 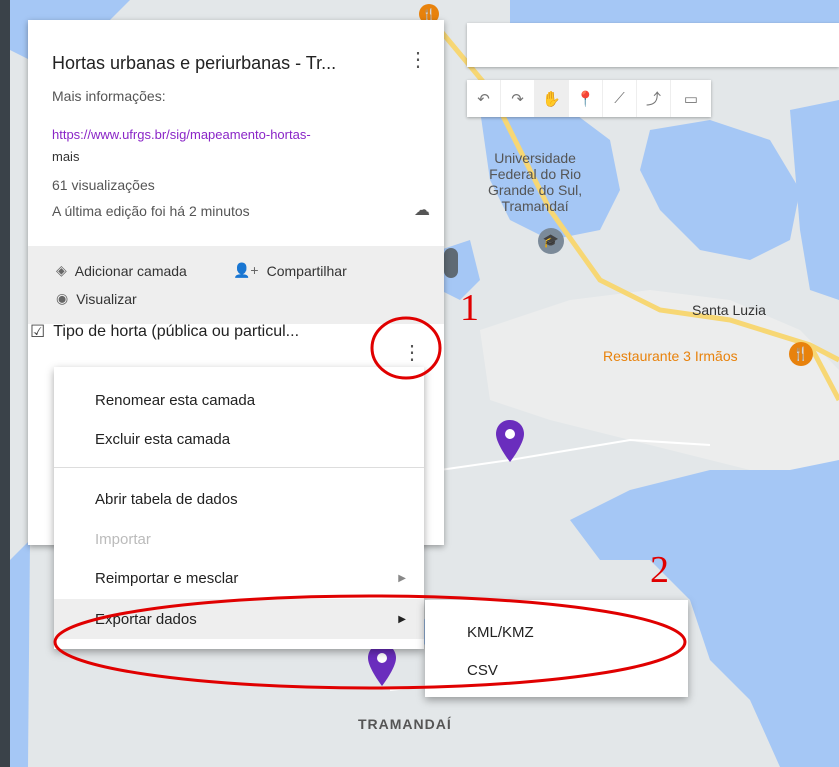 What do you see at coordinates (484, 98) in the screenshot?
I see `undo-icon: ↶` at bounding box center [484, 98].